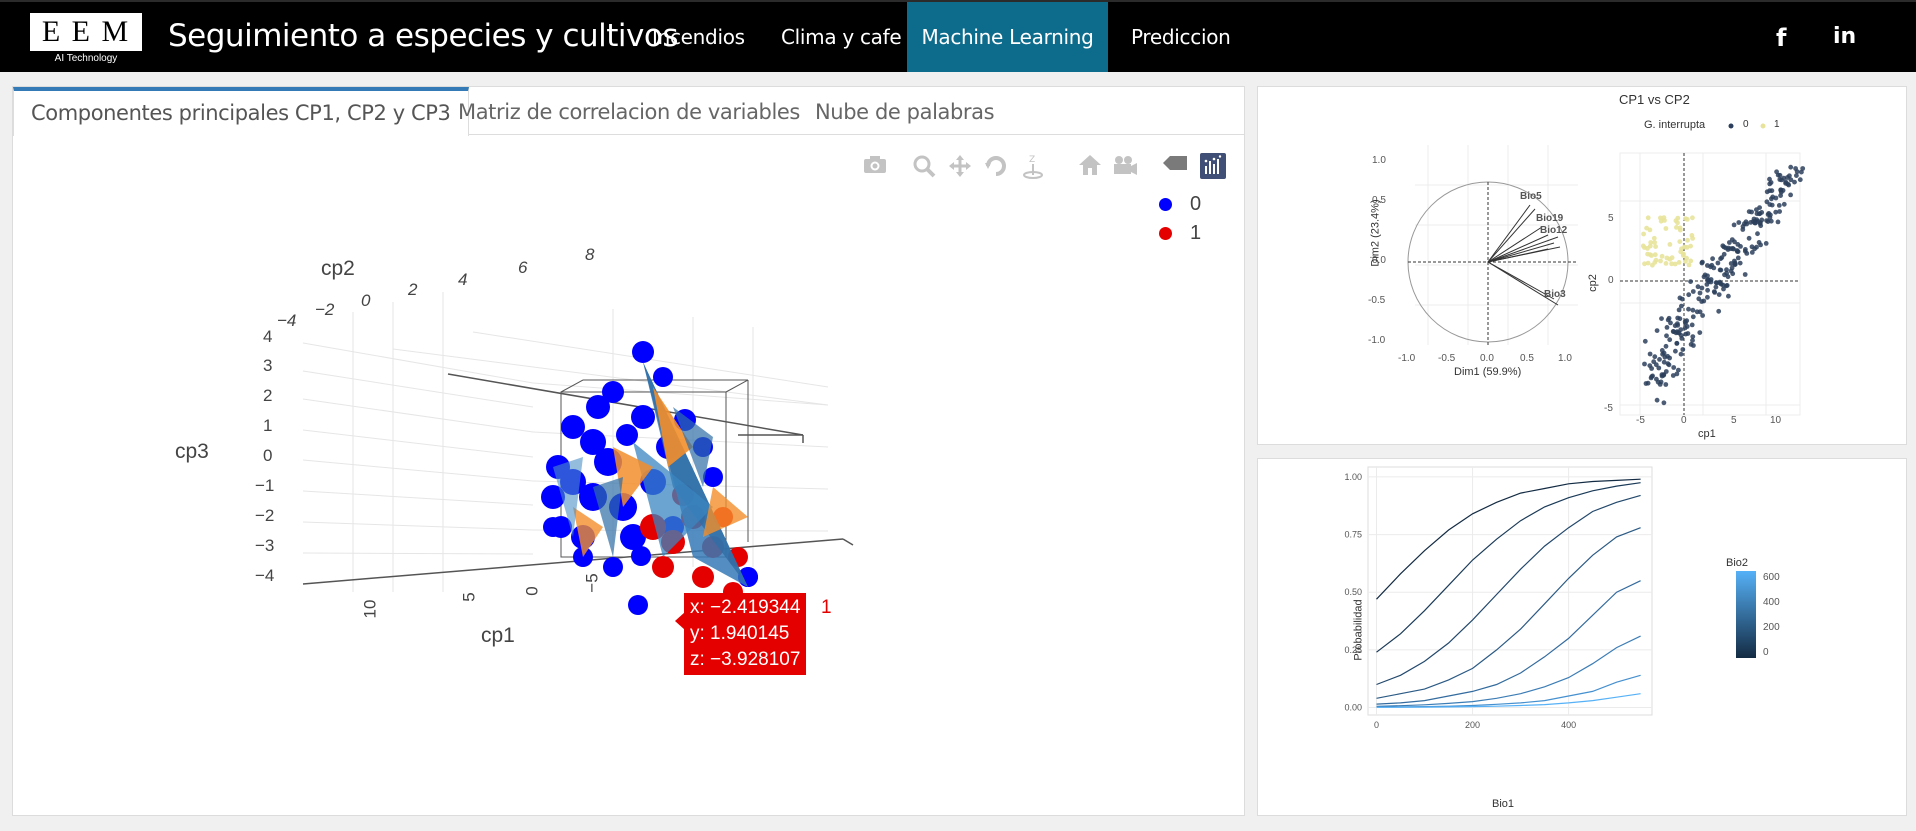 This screenshot has width=1916, height=831. I want to click on tick-cp1: −5, so click(592, 583).